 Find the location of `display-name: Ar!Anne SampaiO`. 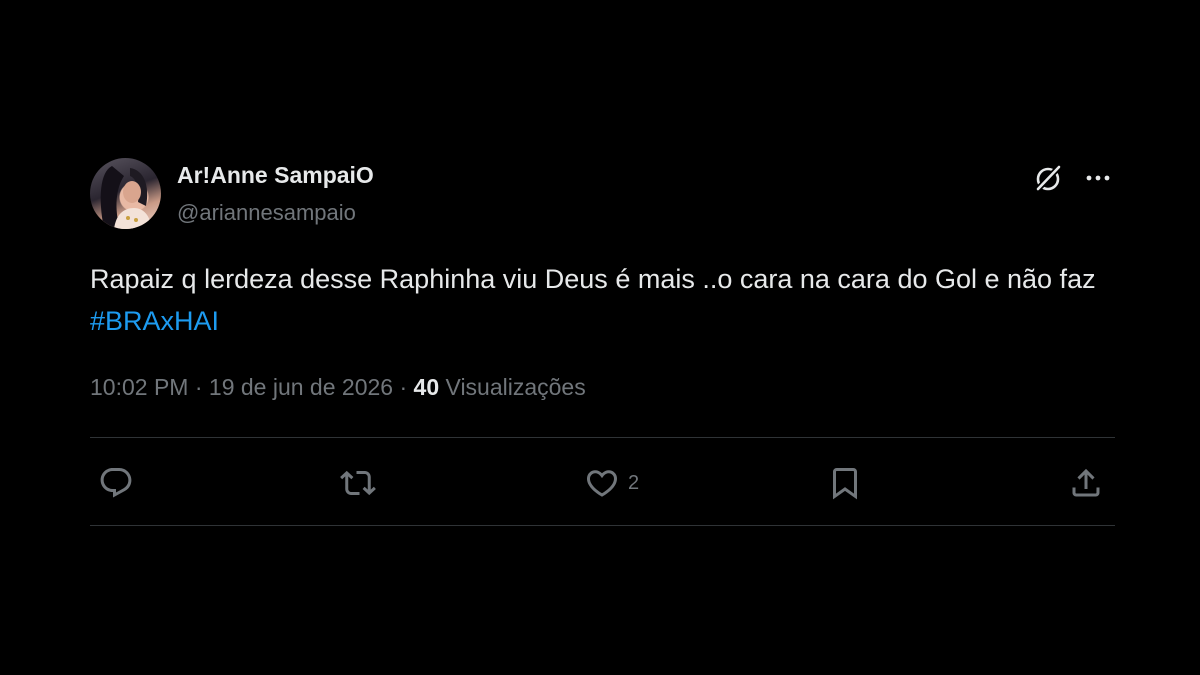

display-name: Ar!Anne SampaiO is located at coordinates (275, 175).